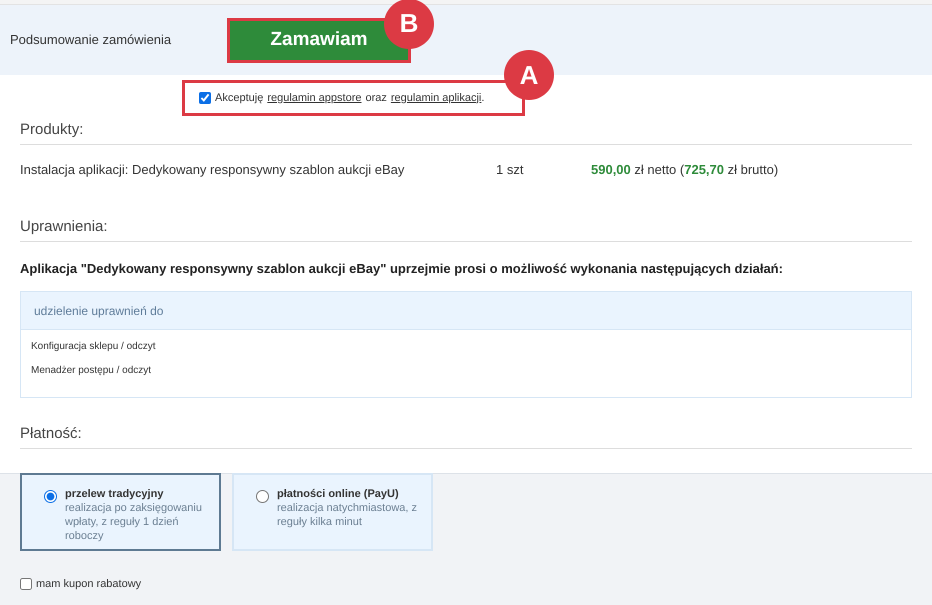 This screenshot has width=932, height=605. I want to click on coupon-label: mam kupon rabatowy, so click(89, 584).